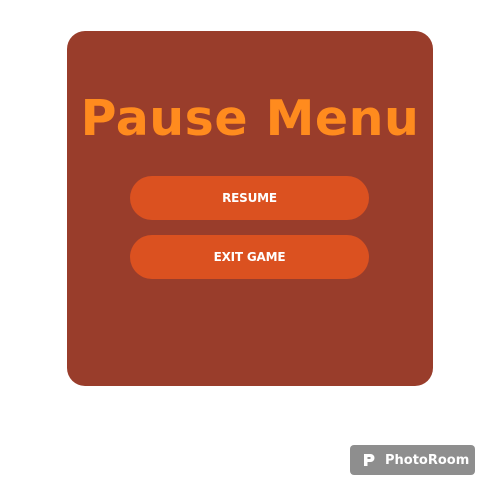 The width and height of the screenshot is (500, 500). I want to click on photoroom-watermark: PhotoRoom, so click(412, 460).